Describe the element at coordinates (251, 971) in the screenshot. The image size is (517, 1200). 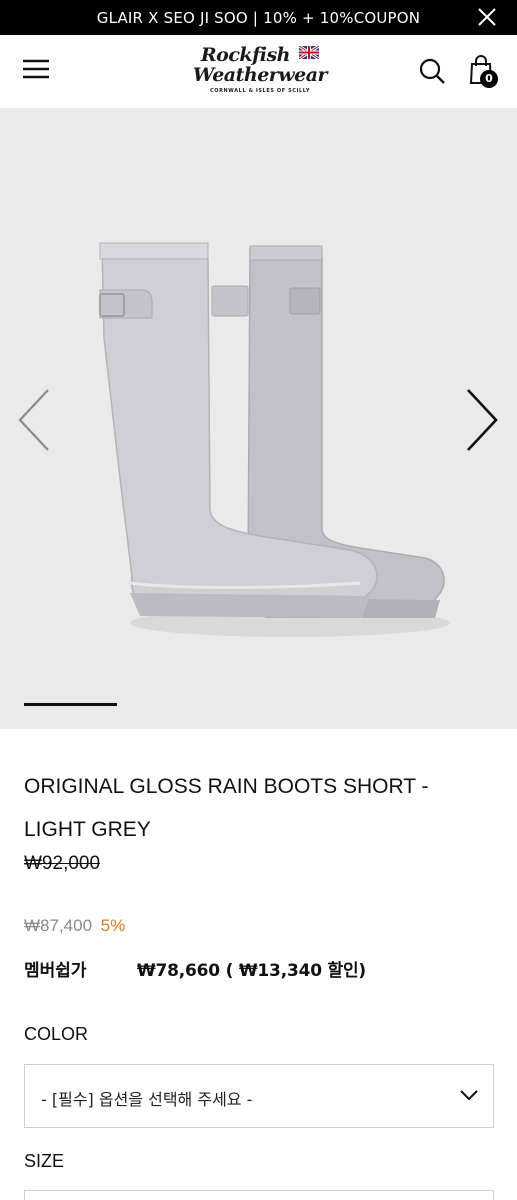
I see `member-price: ₩78,660 ( ₩13,340 할인)` at that location.